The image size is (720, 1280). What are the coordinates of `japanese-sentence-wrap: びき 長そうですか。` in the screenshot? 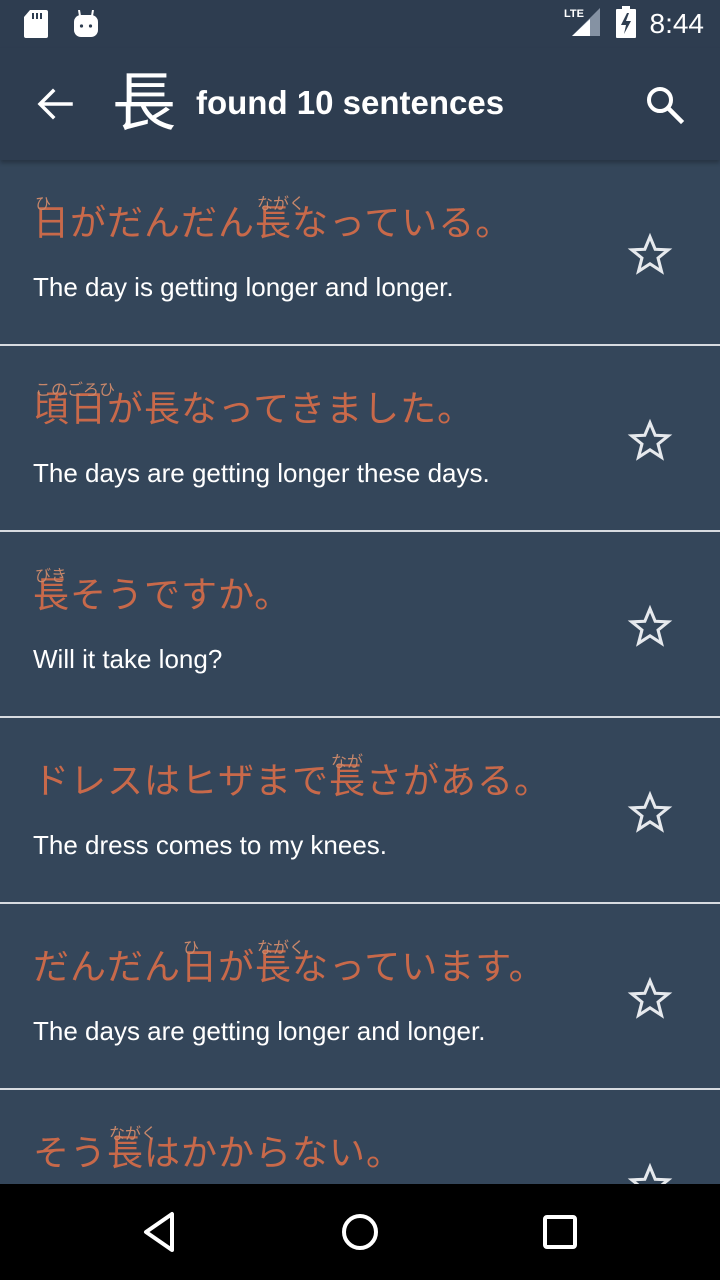 It's located at (162, 592).